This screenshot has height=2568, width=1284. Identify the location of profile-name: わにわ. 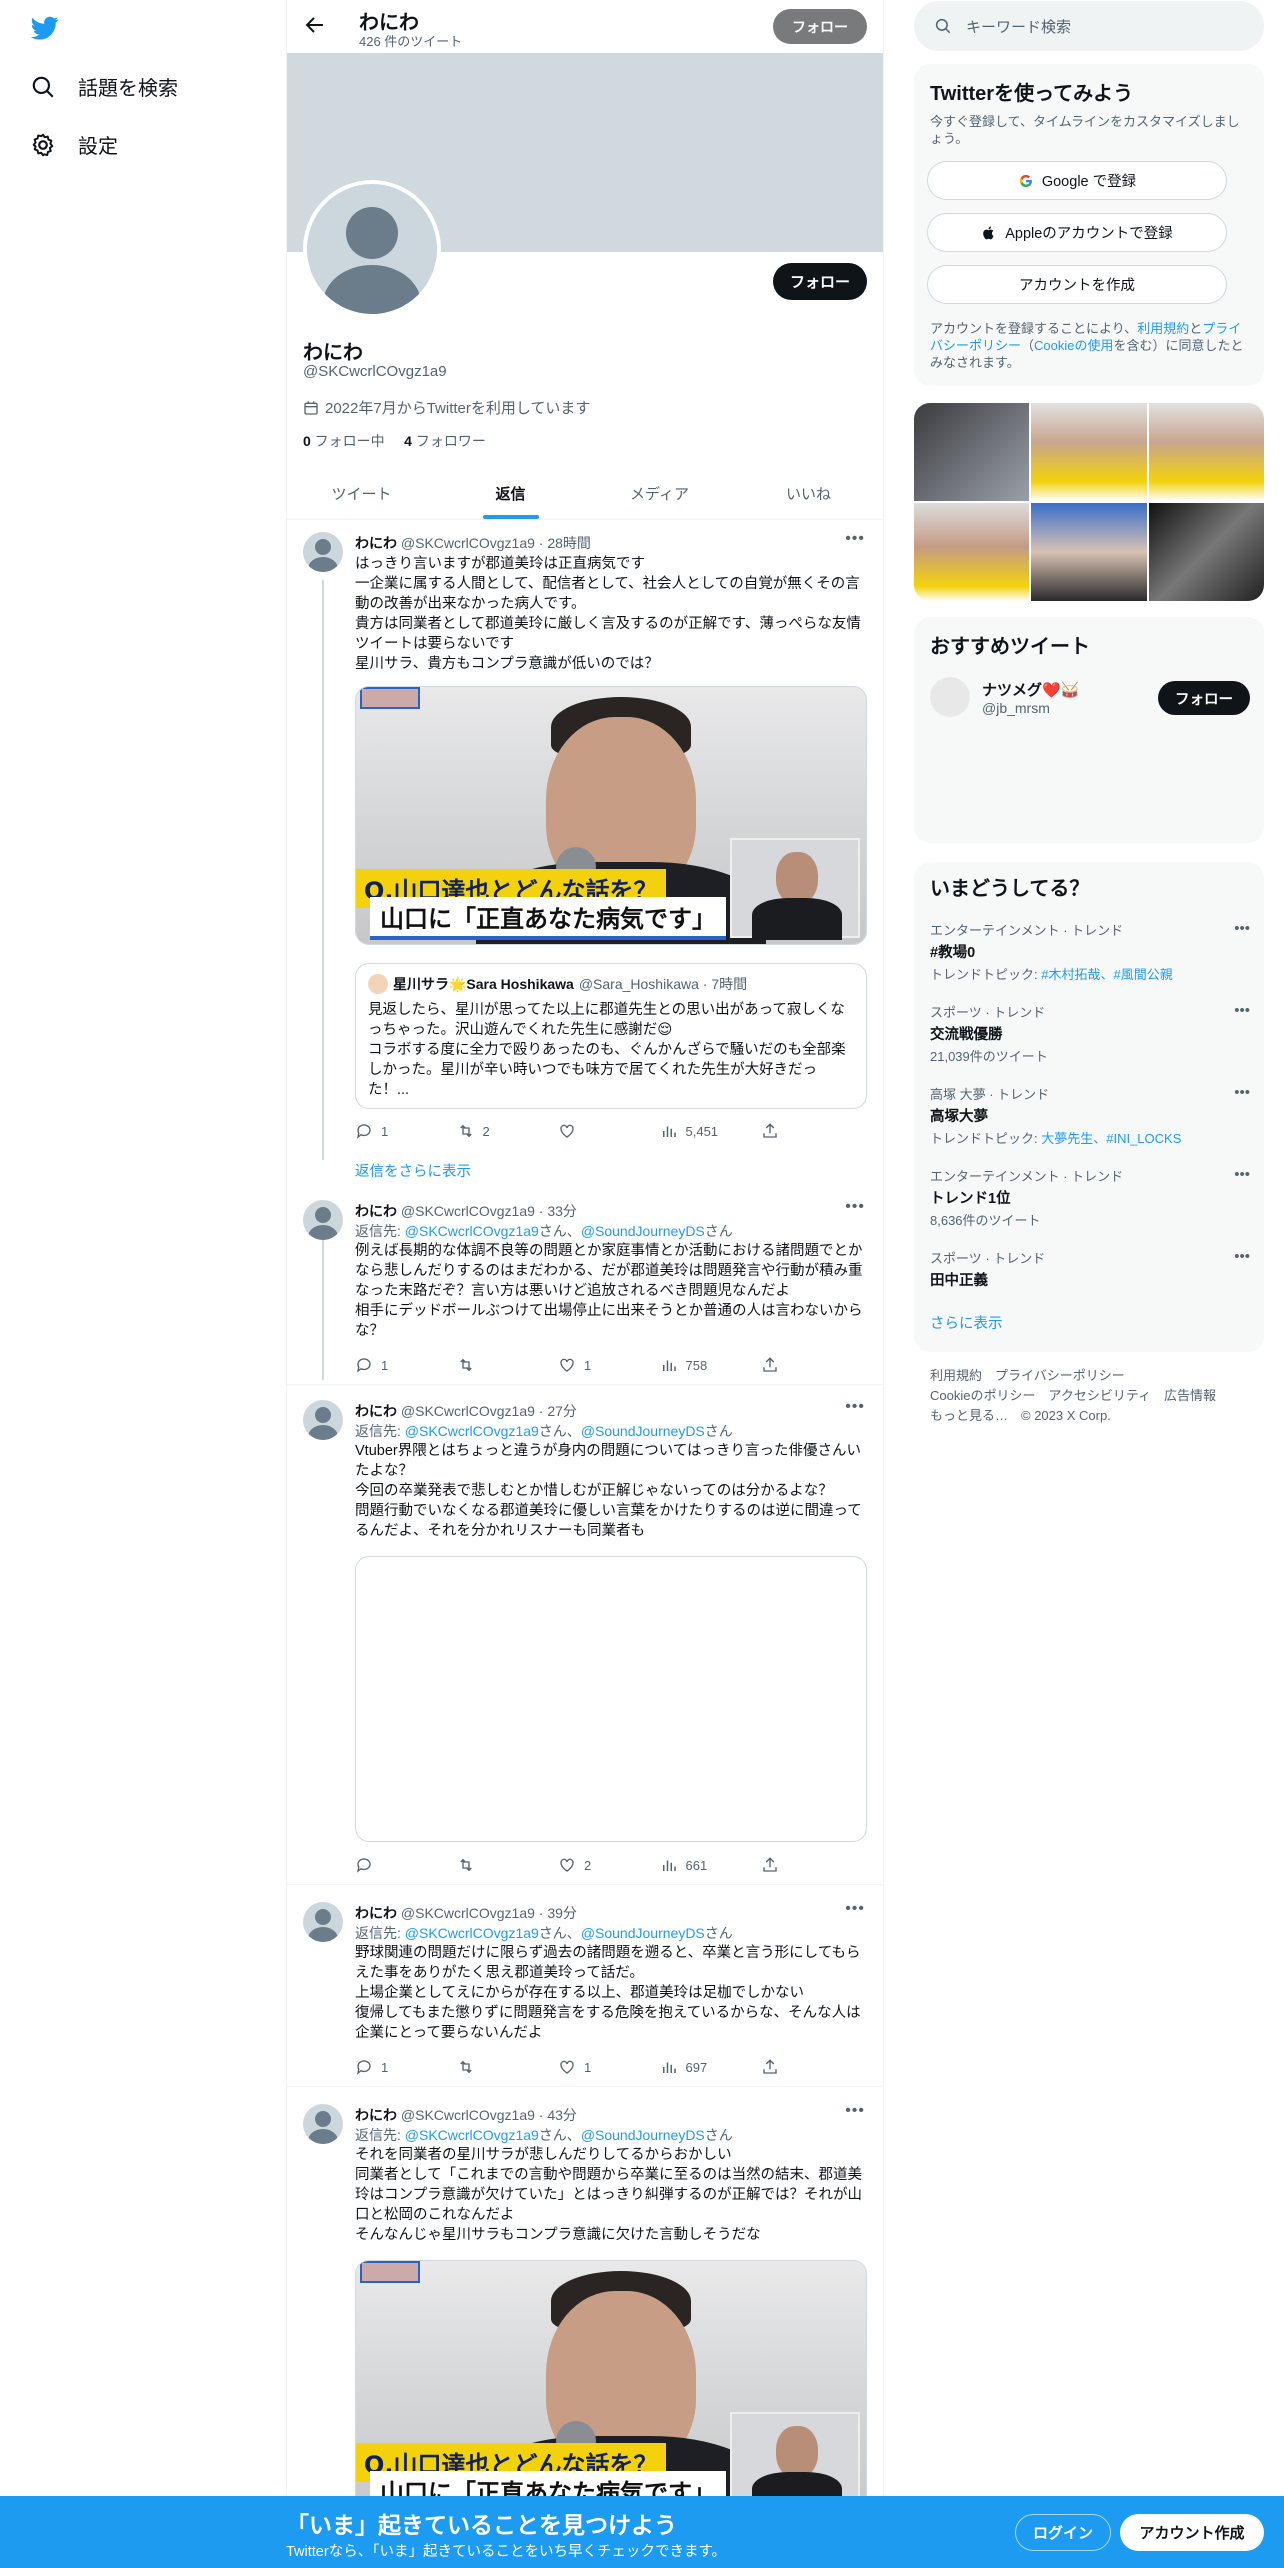
(333, 353).